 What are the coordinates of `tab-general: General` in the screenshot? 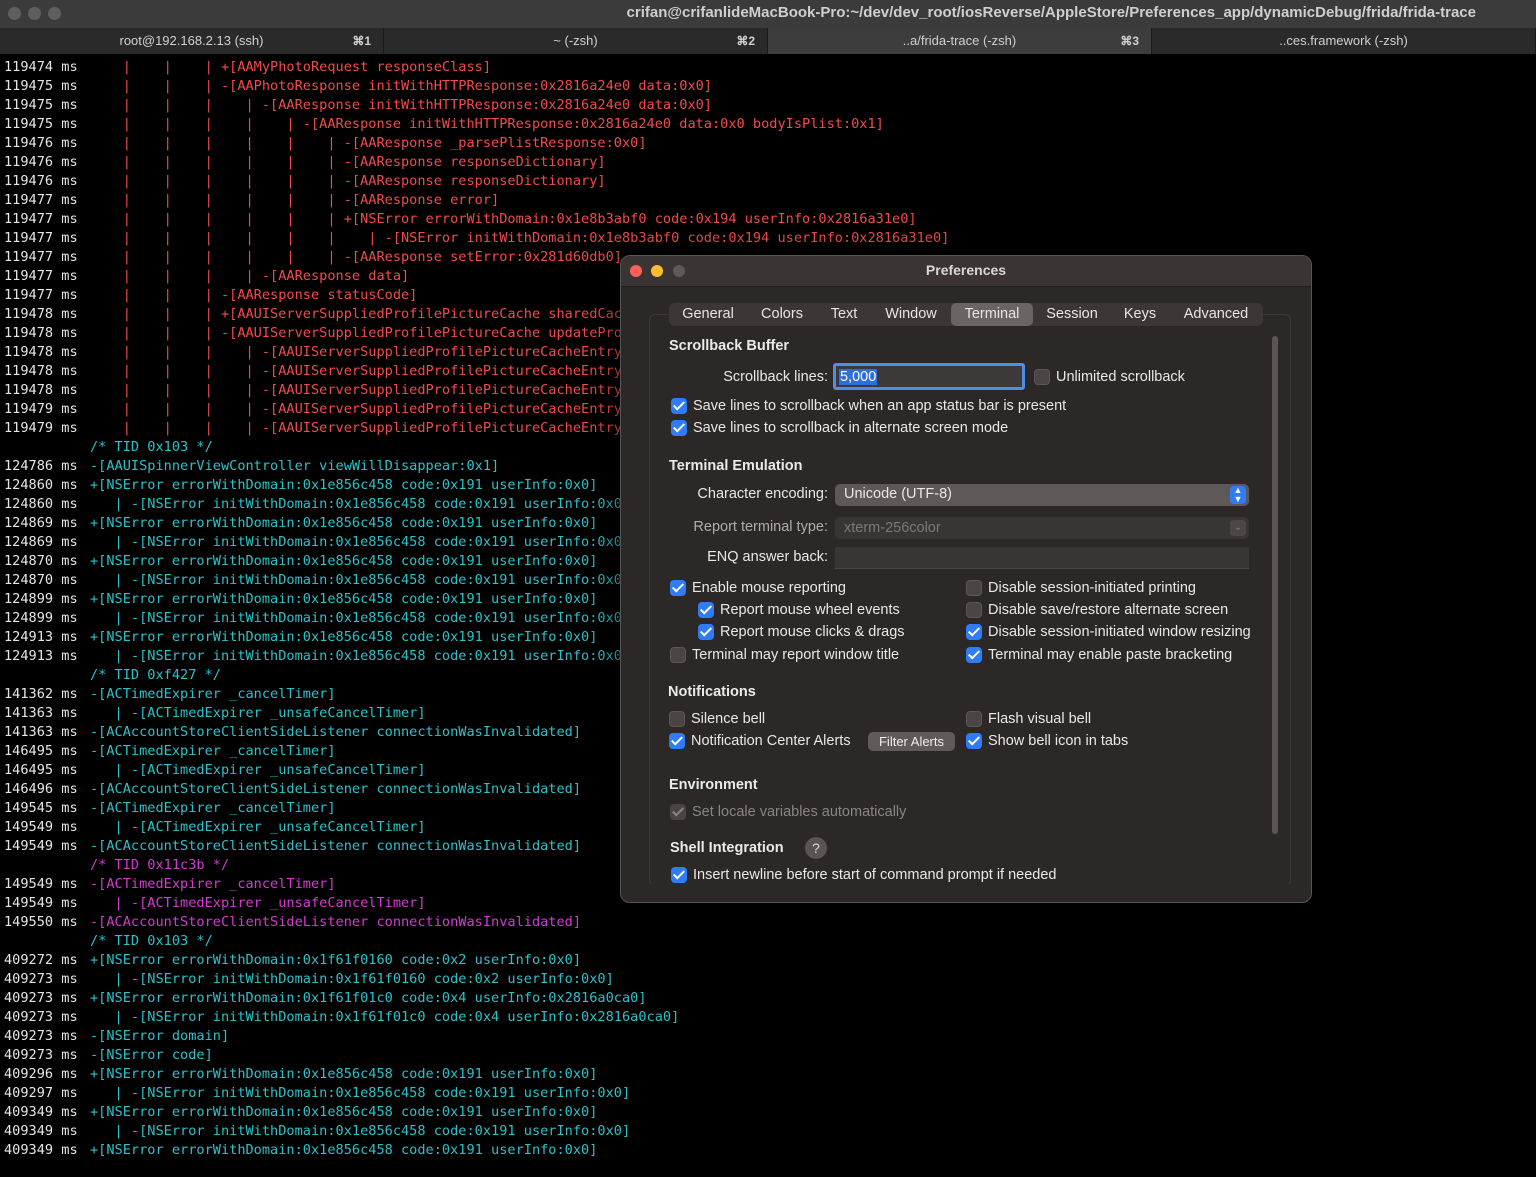 It's located at (708, 314).